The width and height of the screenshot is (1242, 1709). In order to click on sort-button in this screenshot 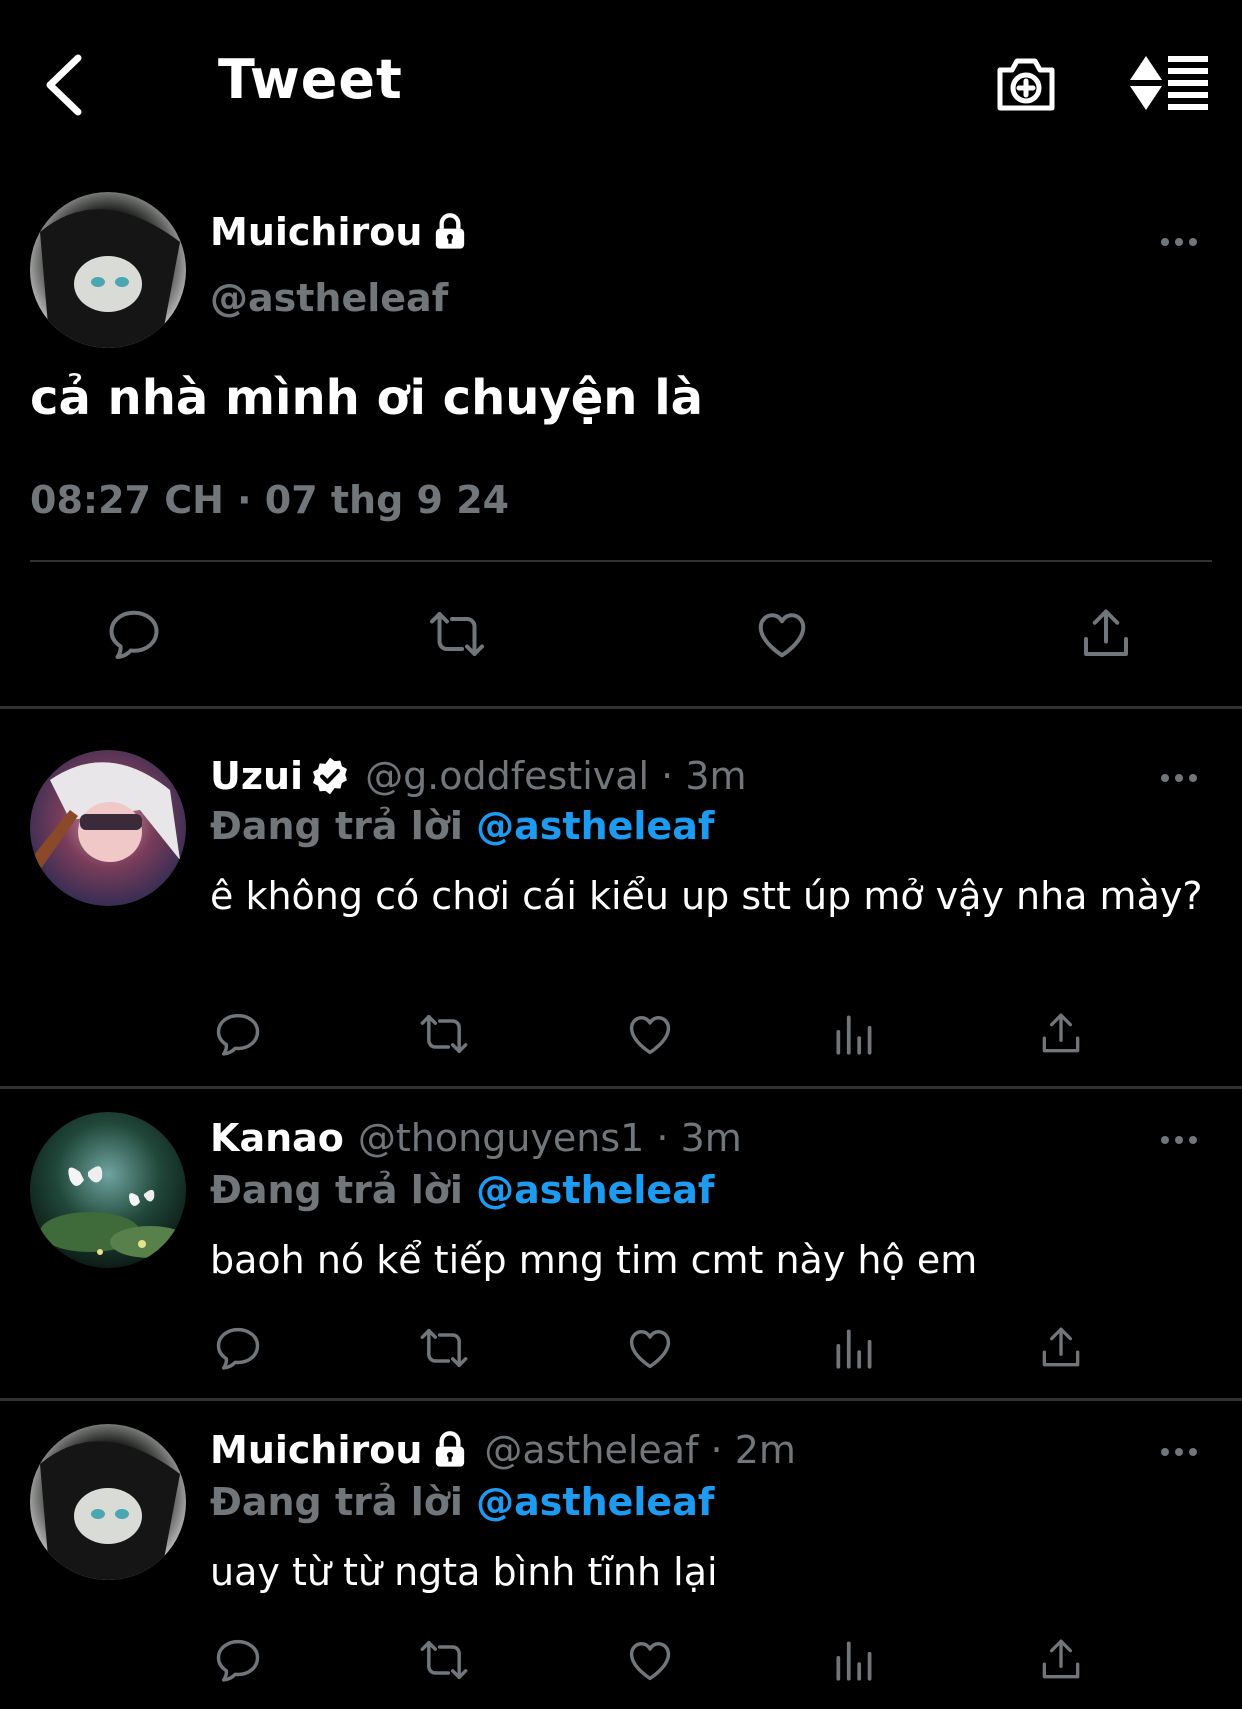, I will do `click(1170, 83)`.